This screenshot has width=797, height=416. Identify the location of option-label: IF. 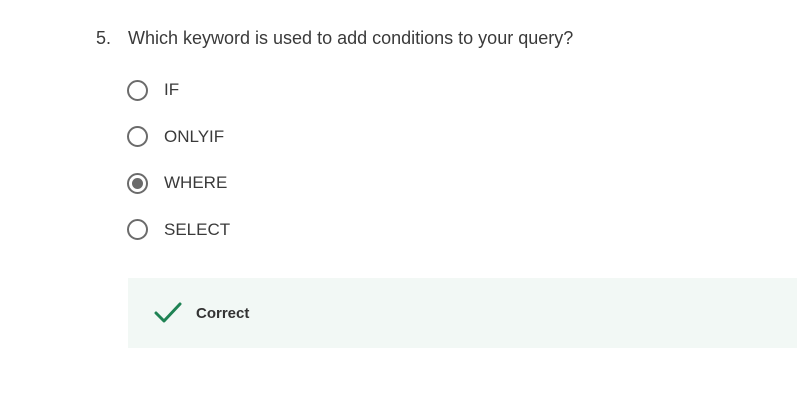
(172, 89).